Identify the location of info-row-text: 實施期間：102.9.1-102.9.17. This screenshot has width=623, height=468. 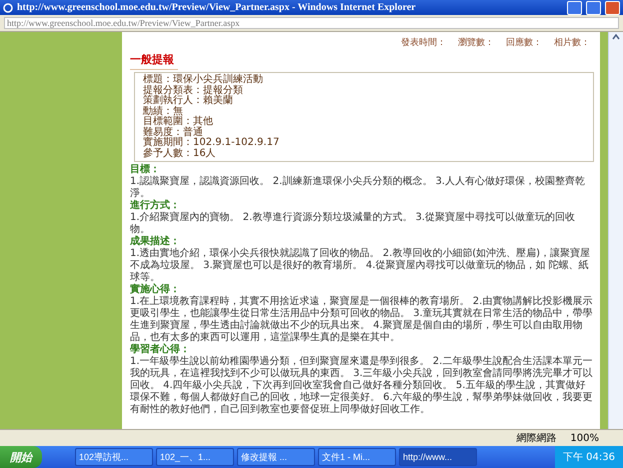
(211, 143).